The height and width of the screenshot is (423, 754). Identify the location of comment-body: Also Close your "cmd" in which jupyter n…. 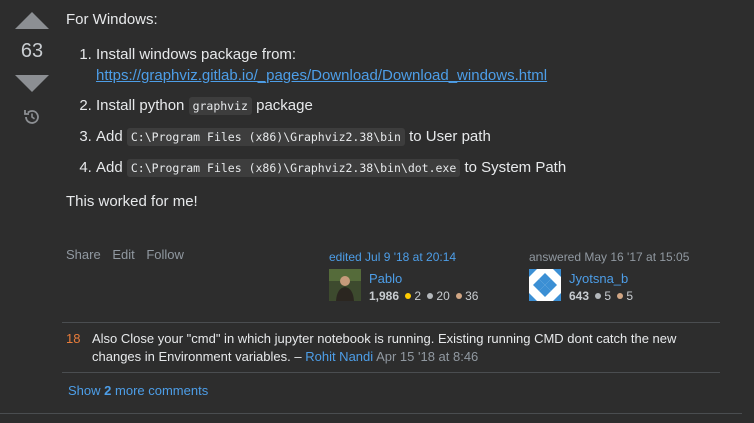
(404, 348).